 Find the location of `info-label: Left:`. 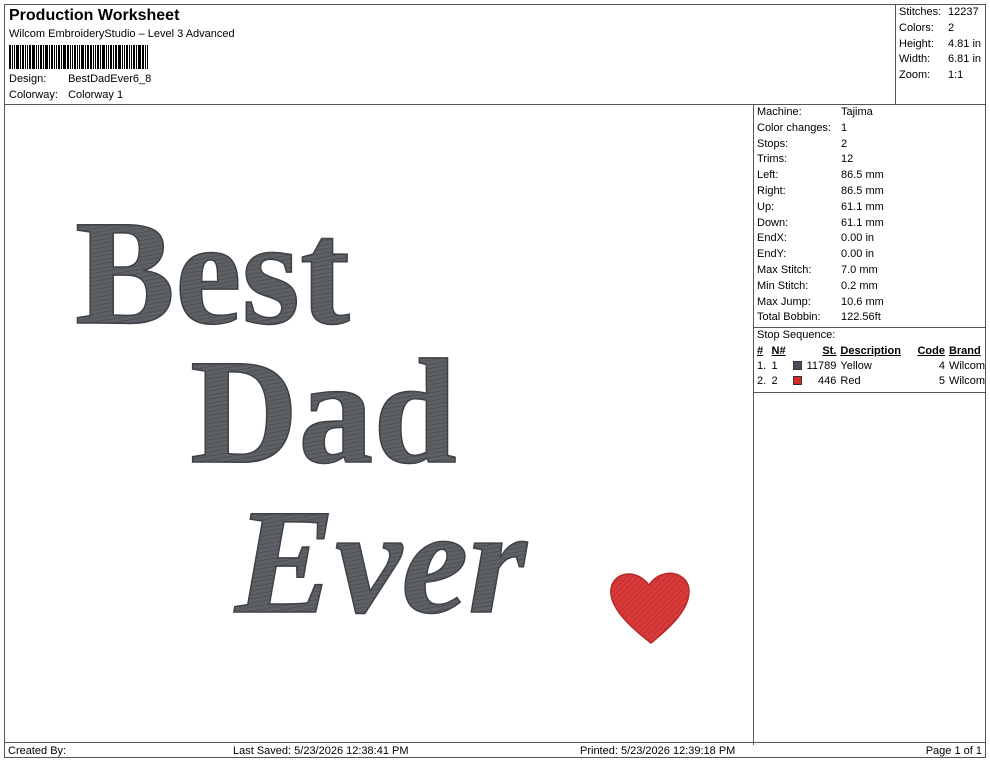

info-label: Left: is located at coordinates (768, 175).